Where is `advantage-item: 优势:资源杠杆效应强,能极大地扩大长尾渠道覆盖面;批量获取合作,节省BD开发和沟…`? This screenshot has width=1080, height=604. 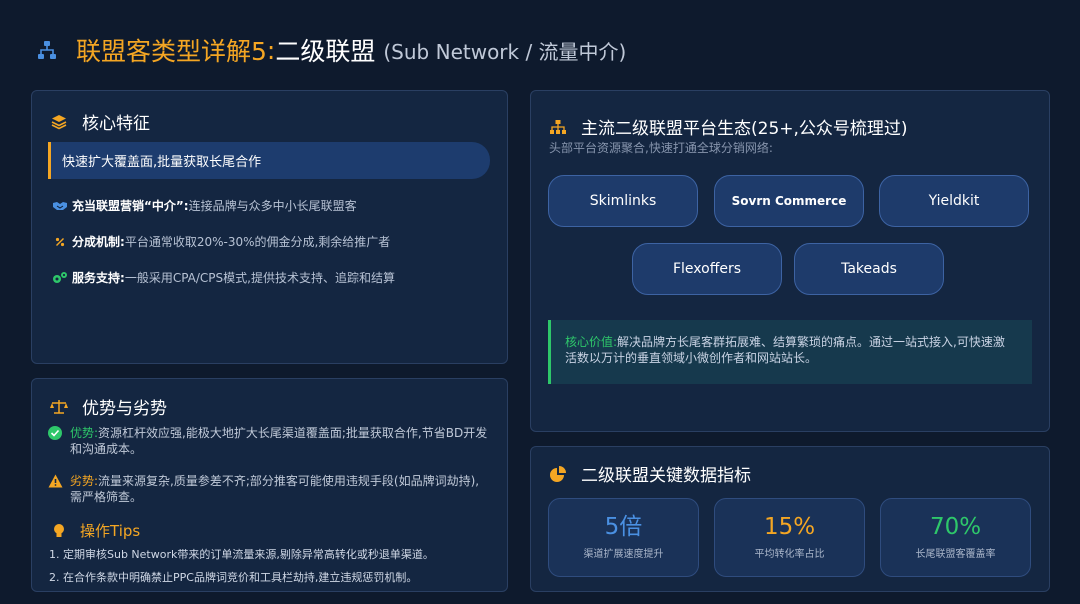
advantage-item: 优势:资源杠杆效应强,能极大地扩大长尾渠道覆盖面;批量获取合作,节省BD开发和沟… is located at coordinates (268, 441).